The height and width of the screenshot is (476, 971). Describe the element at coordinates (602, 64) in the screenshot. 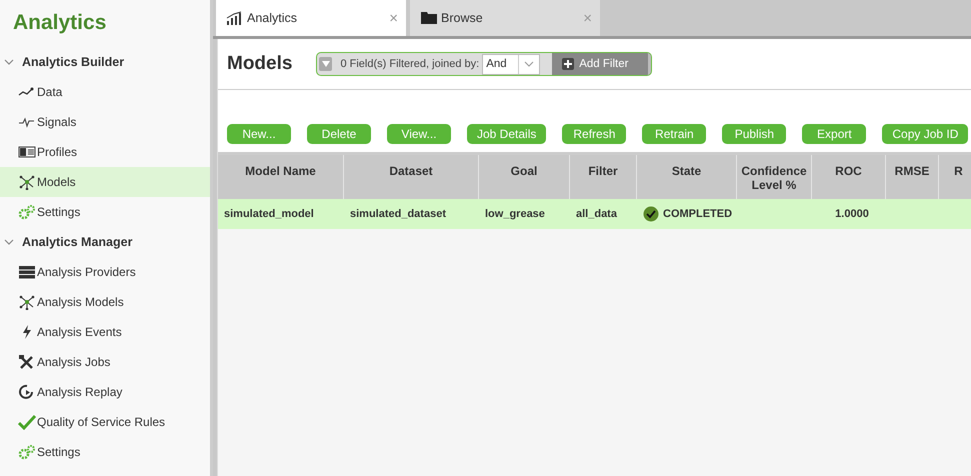

I see `add-filter-button: Add Filter` at that location.